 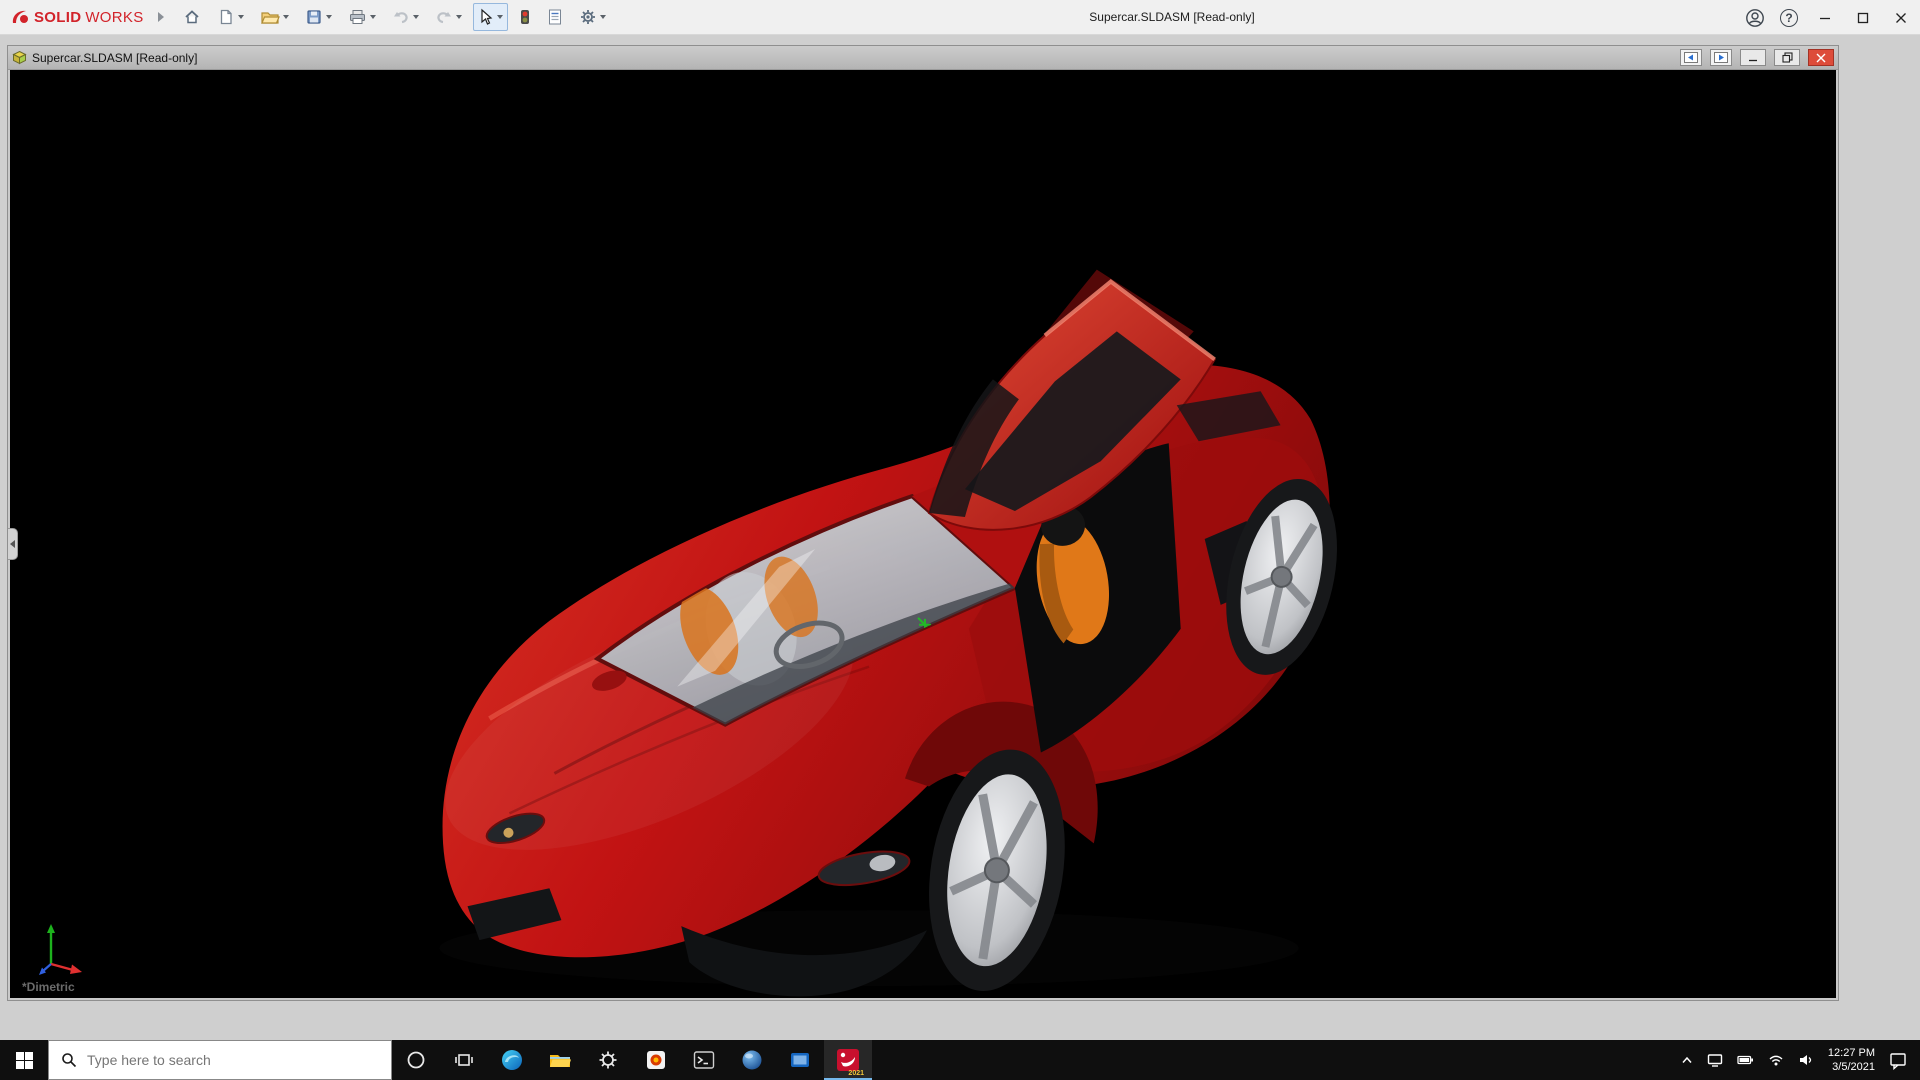 I want to click on file-explorer-button, so click(x=560, y=1060).